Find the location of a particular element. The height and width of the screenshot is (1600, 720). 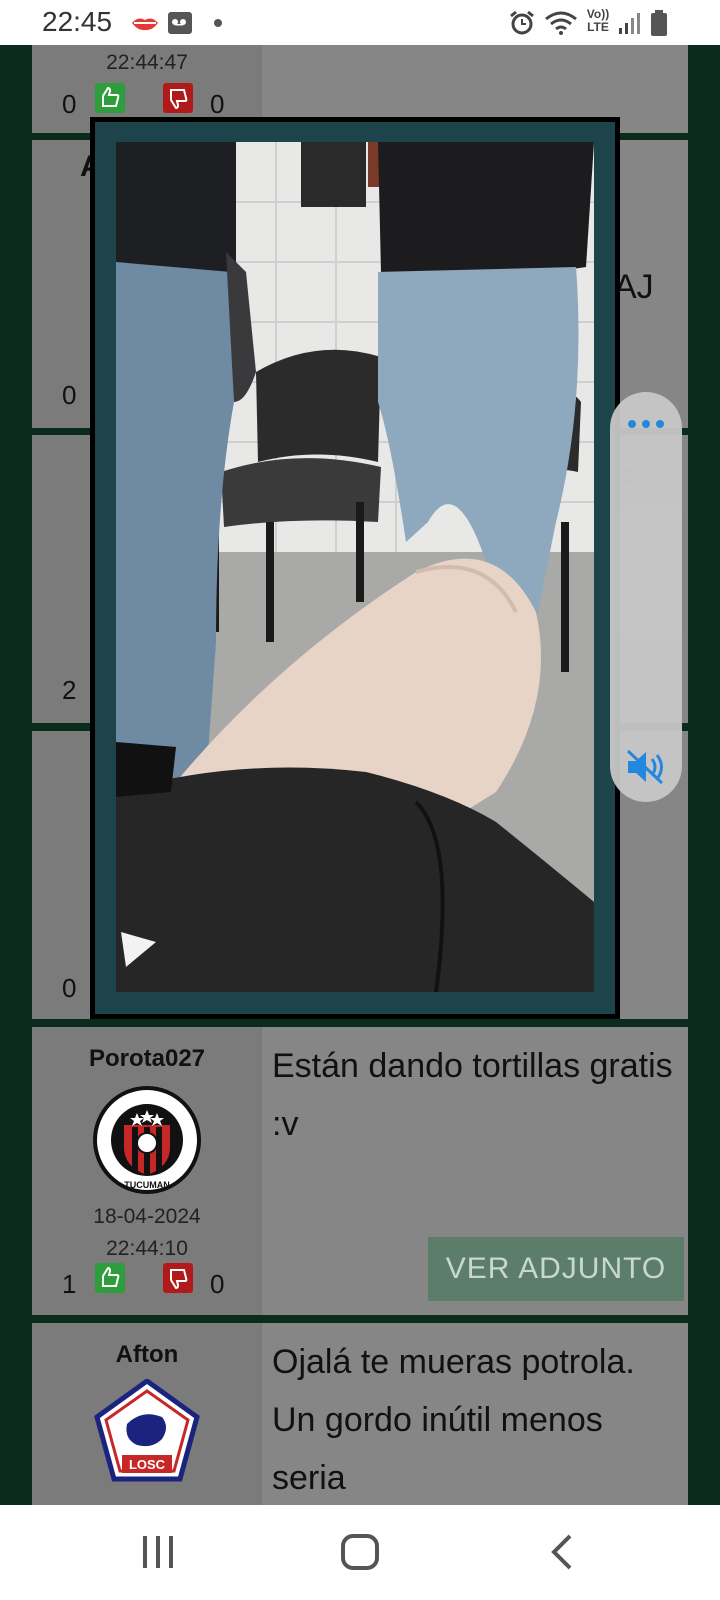

recents-icon is located at coordinates (158, 1552).